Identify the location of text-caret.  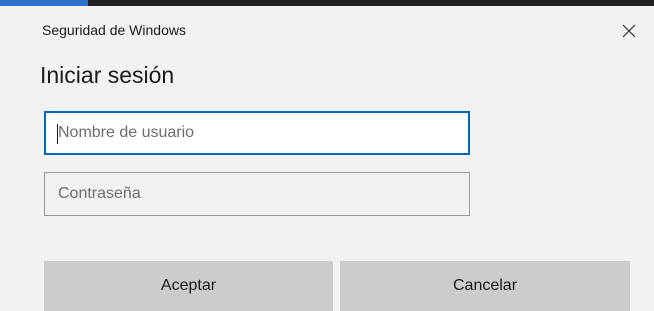
(57, 134).